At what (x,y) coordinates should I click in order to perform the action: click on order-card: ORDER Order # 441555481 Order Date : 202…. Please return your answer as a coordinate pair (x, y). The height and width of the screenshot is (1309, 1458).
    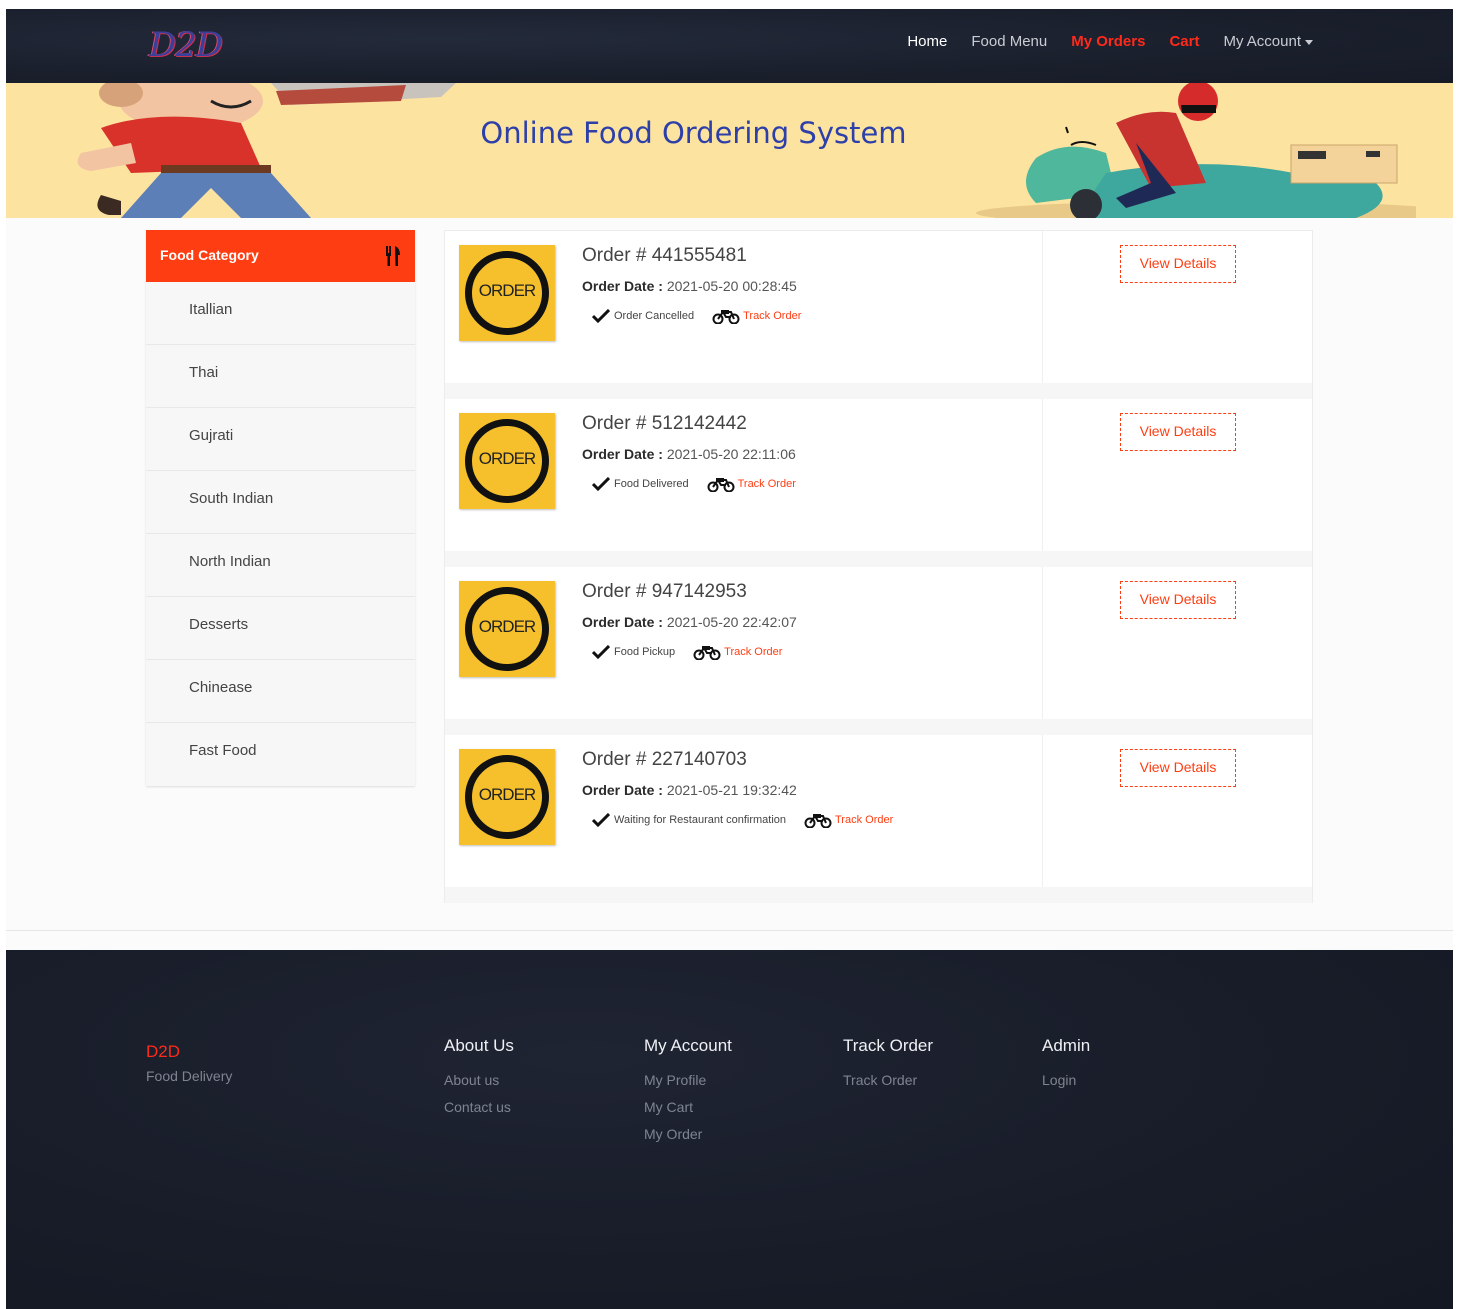
    Looking at the image, I should click on (878, 315).